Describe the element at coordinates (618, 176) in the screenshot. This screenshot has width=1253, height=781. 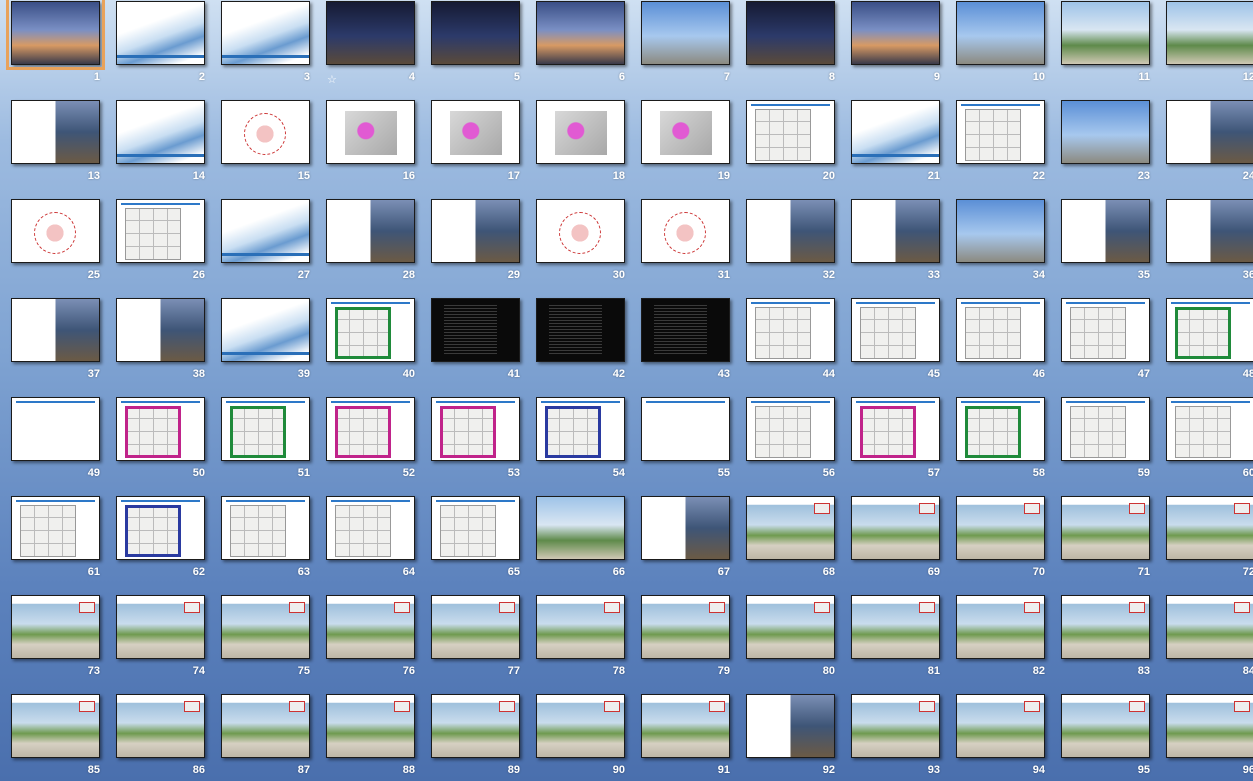
I see `slide-number: 18` at that location.